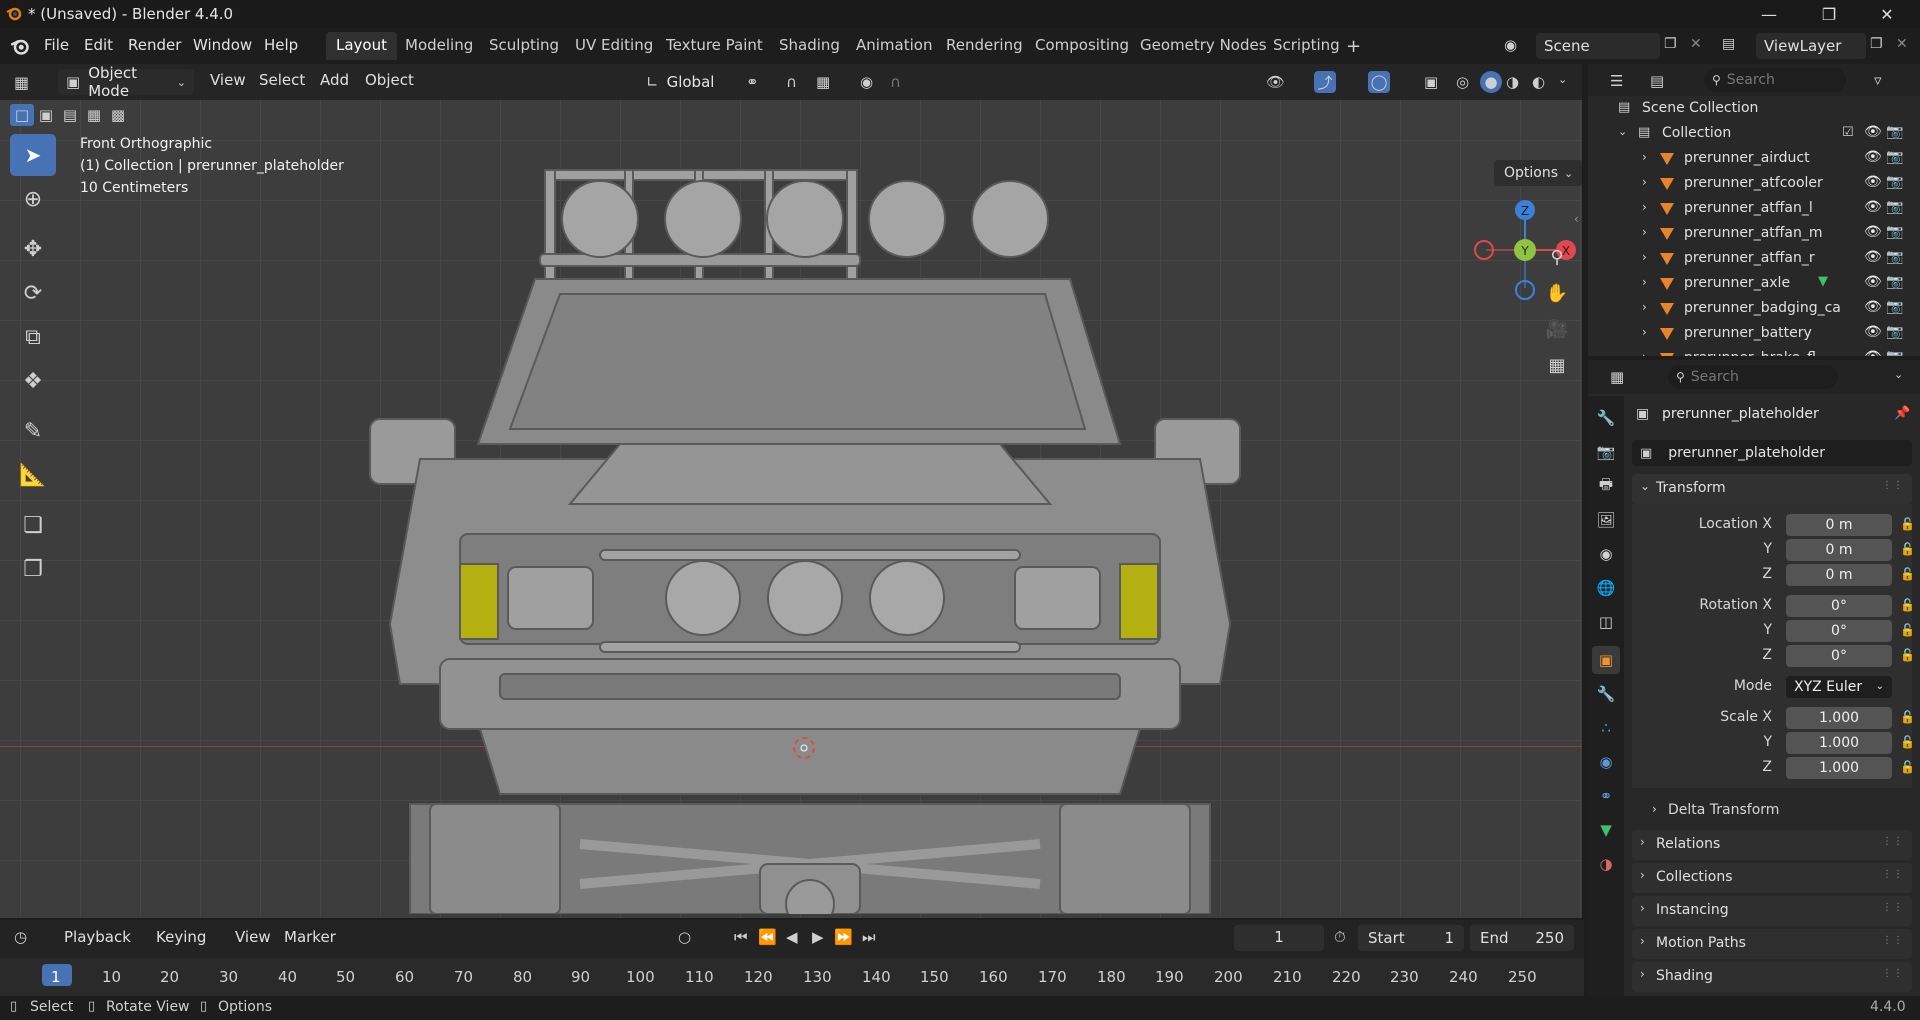 Image resolution: width=1920 pixels, height=1020 pixels. Describe the element at coordinates (614, 46) in the screenshot. I see `tab-uv-editing: UV Editing` at that location.